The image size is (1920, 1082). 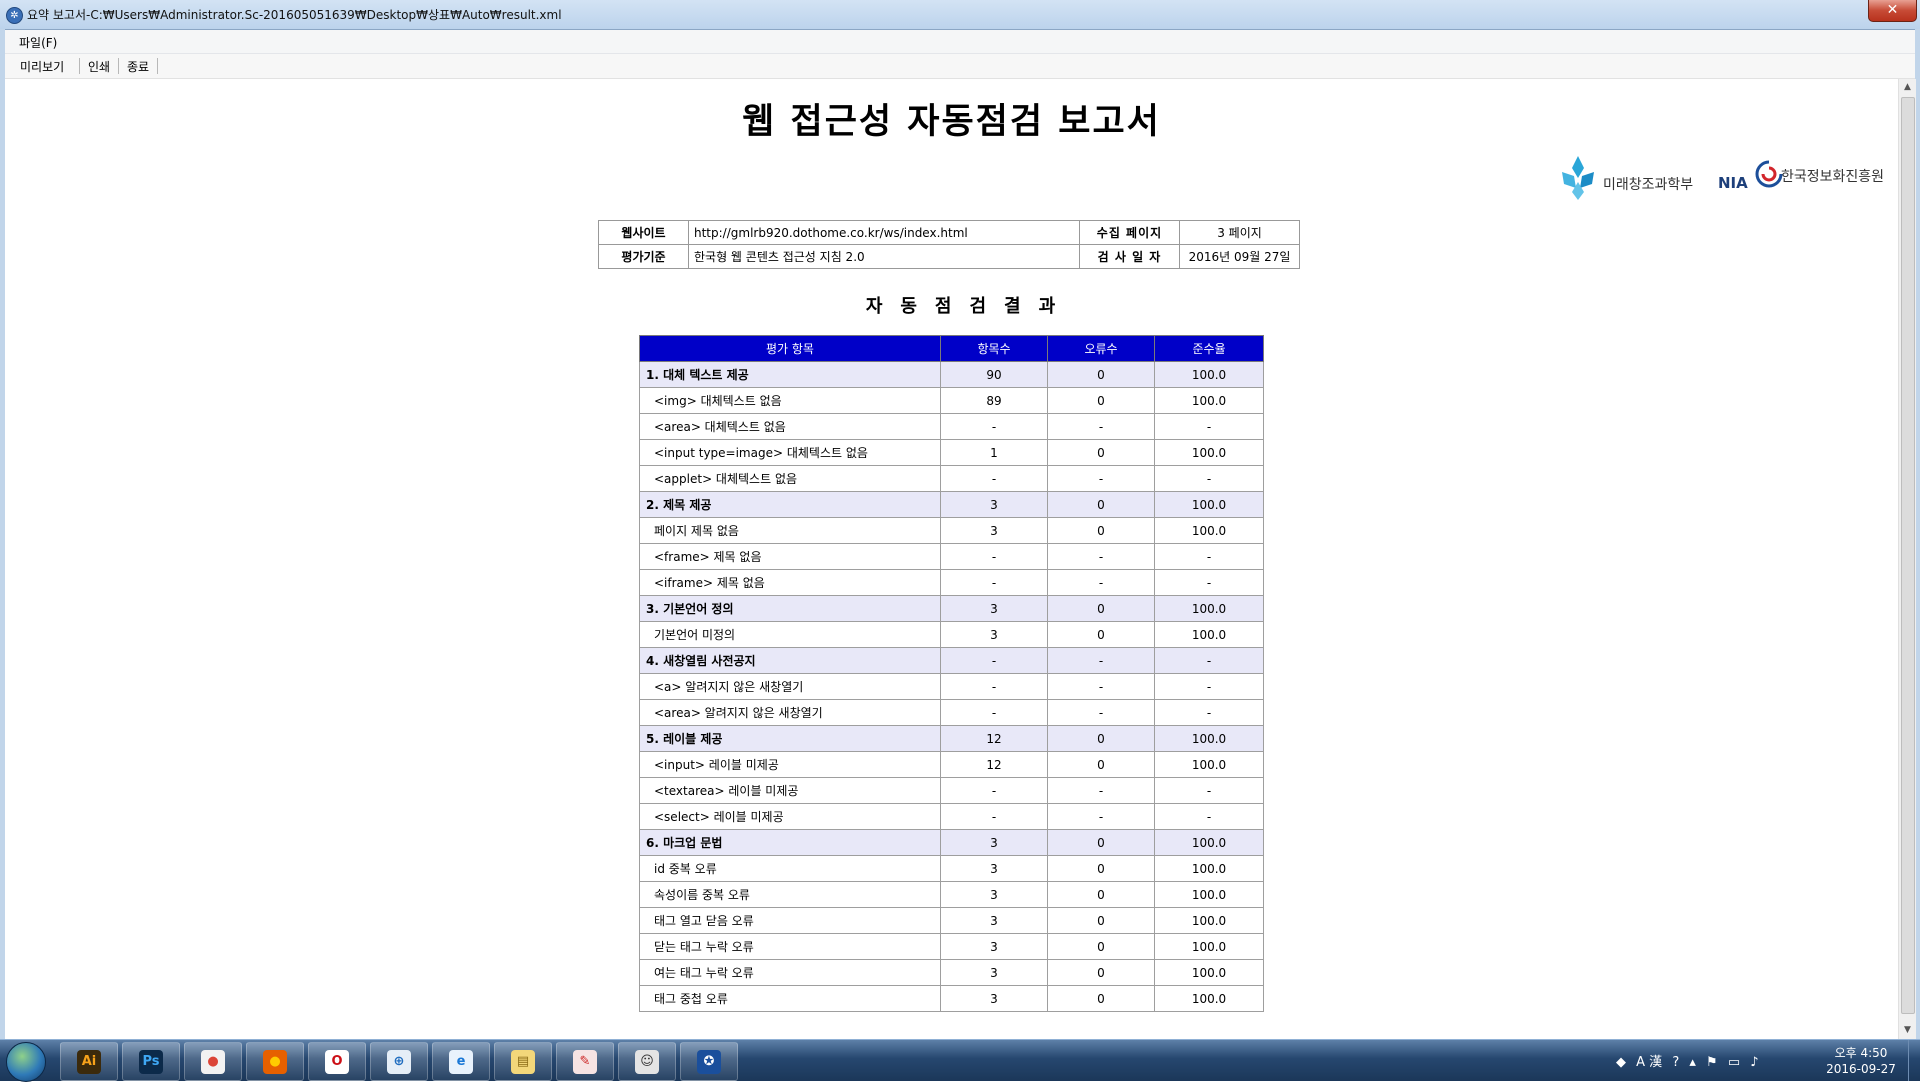 What do you see at coordinates (38, 42) in the screenshot?
I see `menu-file: 파일(F)` at bounding box center [38, 42].